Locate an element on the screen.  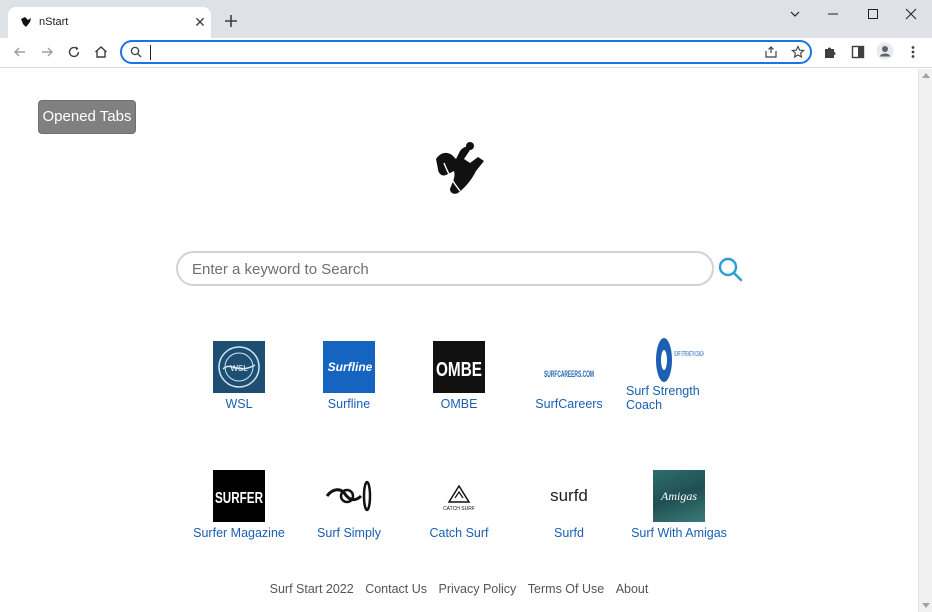
back-arrow-icon is located at coordinates (20, 52).